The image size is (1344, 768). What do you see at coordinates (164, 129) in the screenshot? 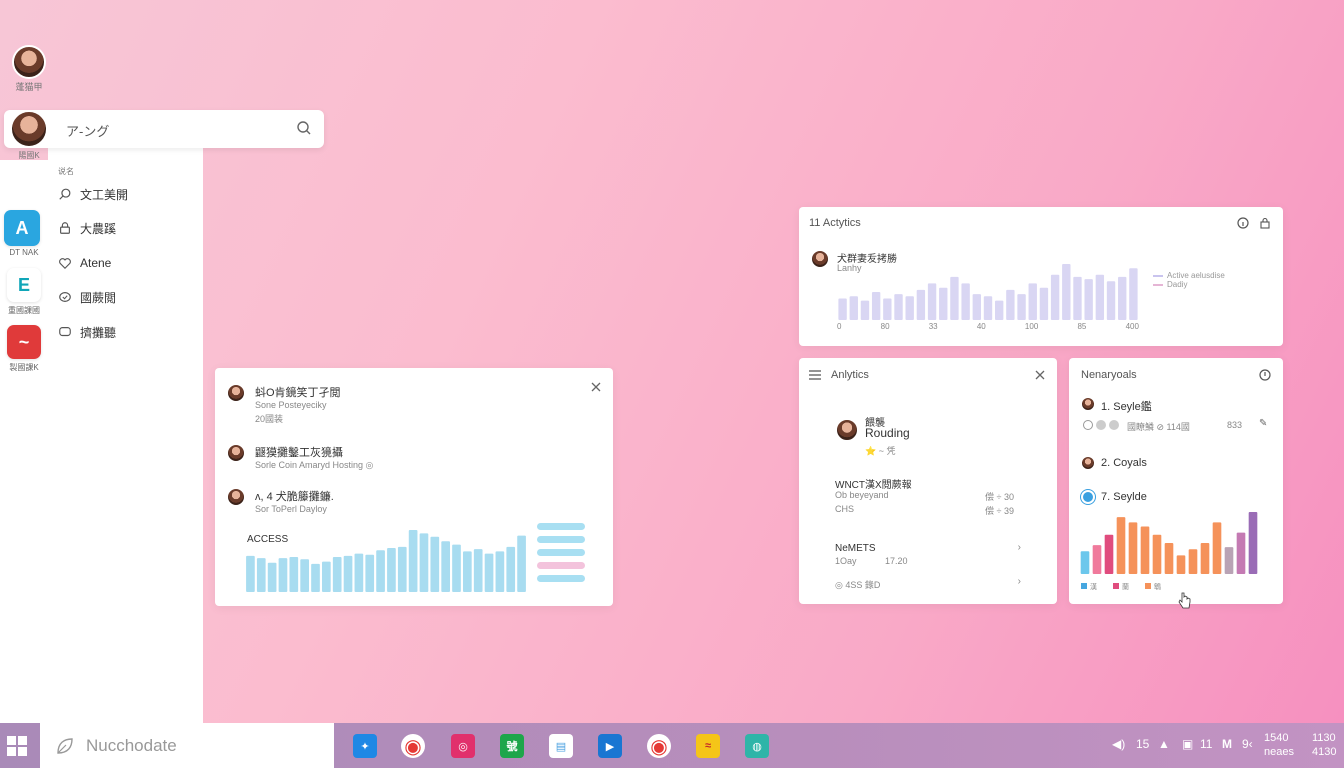
I see `search-bar: ア-ング` at bounding box center [164, 129].